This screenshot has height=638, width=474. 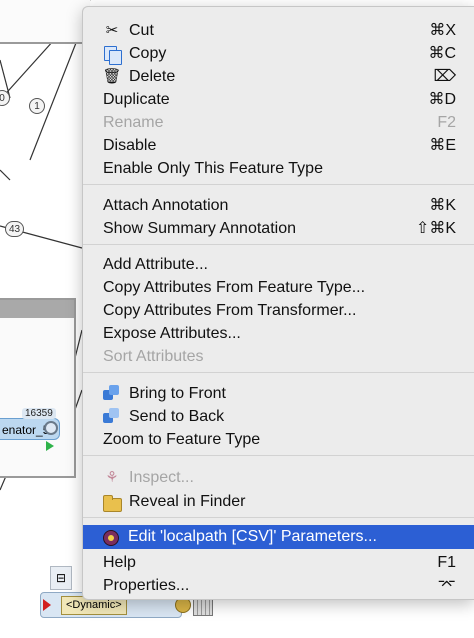 I want to click on menu-item-enable-only: Enable Only This Feature Type, so click(x=279, y=169).